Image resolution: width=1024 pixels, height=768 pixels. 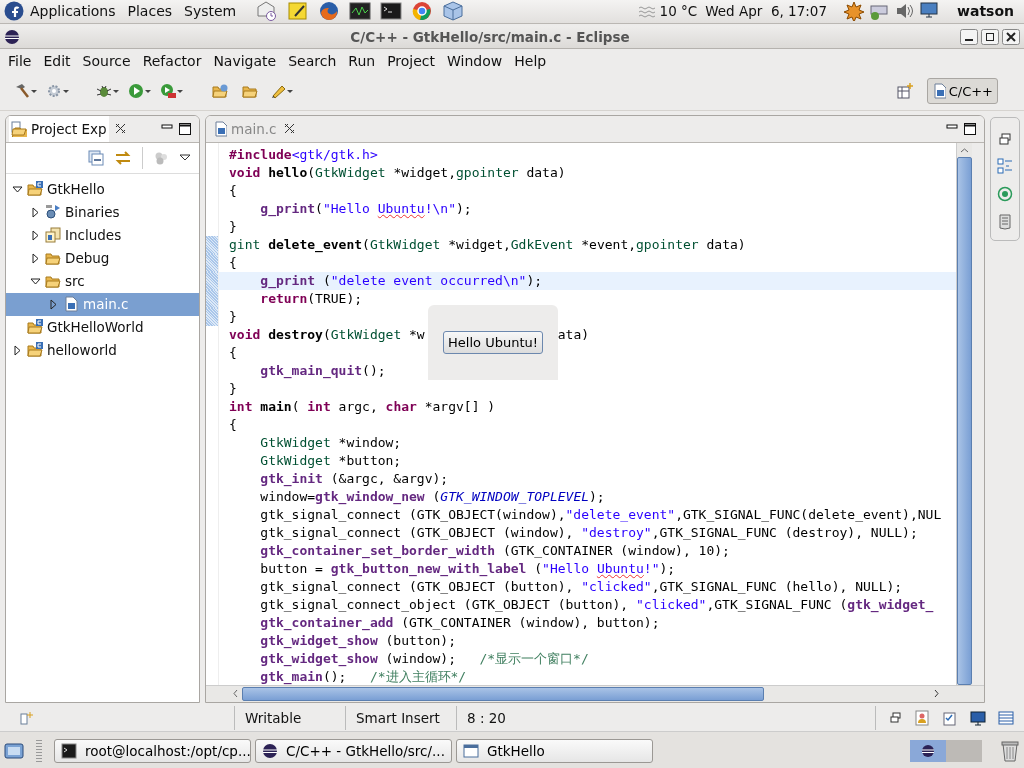 I want to click on open-project-icon, so click(x=221, y=91).